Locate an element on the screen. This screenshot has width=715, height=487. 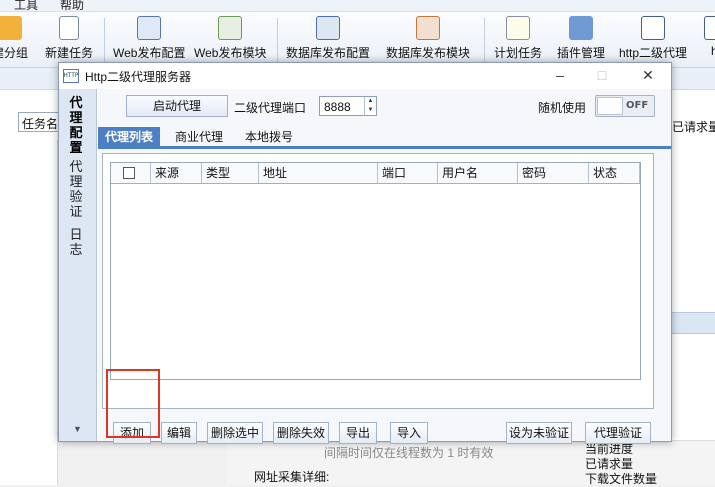
toolbar-web-config: Web发布配置 is located at coordinates (149, 38).